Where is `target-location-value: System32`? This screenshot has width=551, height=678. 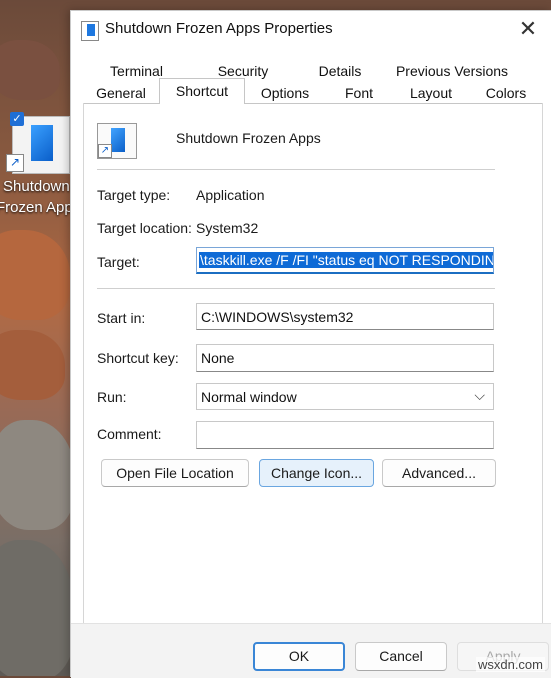
target-location-value: System32 is located at coordinates (227, 228).